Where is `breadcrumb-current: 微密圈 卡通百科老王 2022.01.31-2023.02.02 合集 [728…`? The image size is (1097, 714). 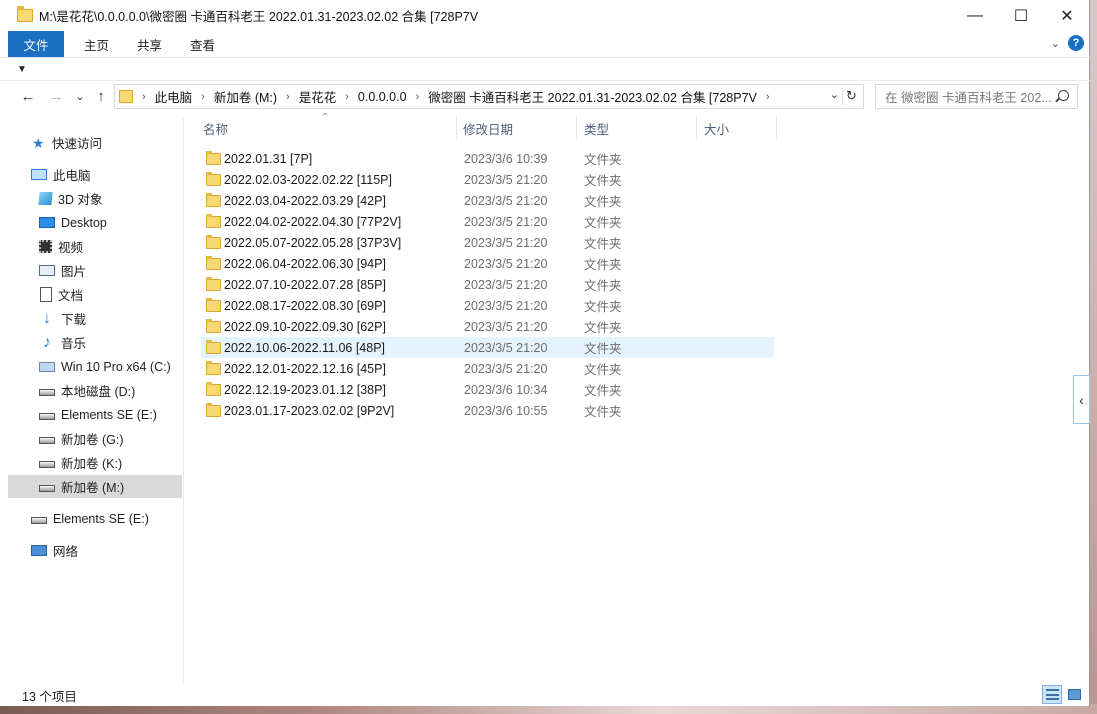 breadcrumb-current: 微密圈 卡通百科老王 2022.01.31-2023.02.02 合集 [728… is located at coordinates (592, 96).